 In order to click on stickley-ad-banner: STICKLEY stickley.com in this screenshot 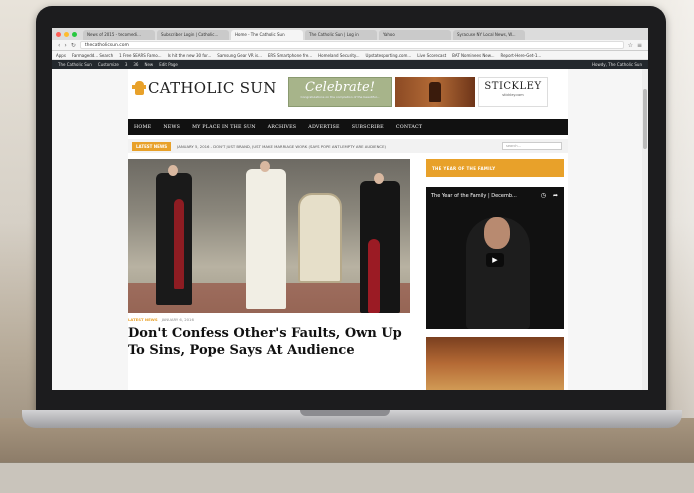, I will do `click(513, 92)`.